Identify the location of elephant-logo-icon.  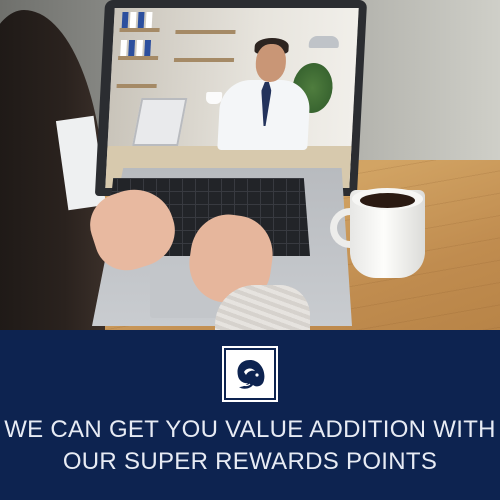
(250, 374).